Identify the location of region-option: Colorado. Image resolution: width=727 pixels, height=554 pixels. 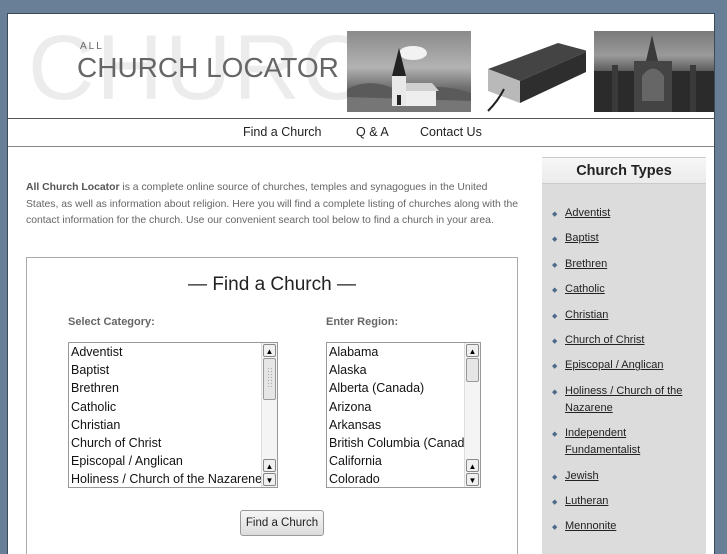
(403, 478).